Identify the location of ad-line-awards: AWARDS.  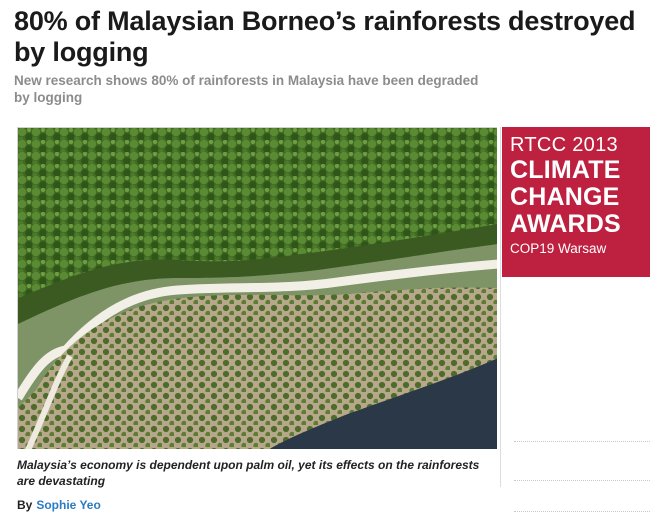
(565, 224).